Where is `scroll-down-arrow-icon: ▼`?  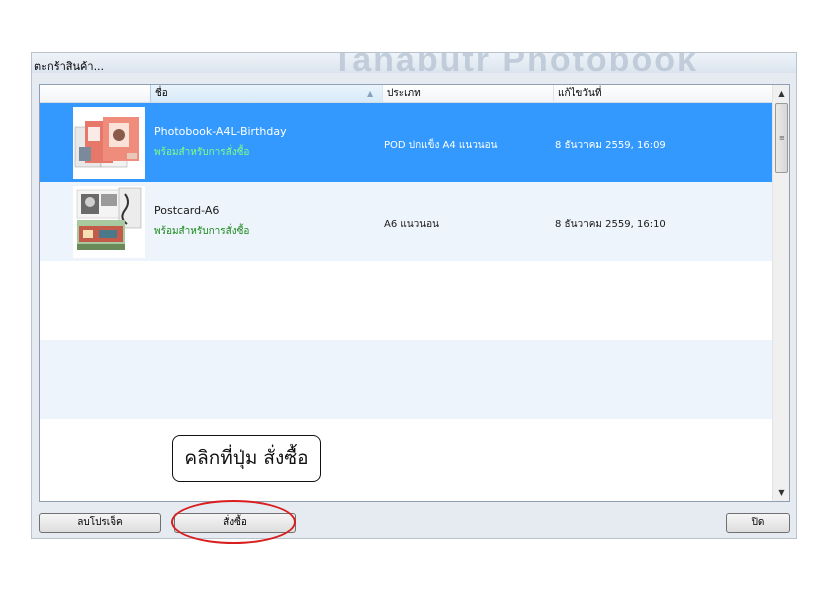 scroll-down-arrow-icon: ▼ is located at coordinates (781, 492).